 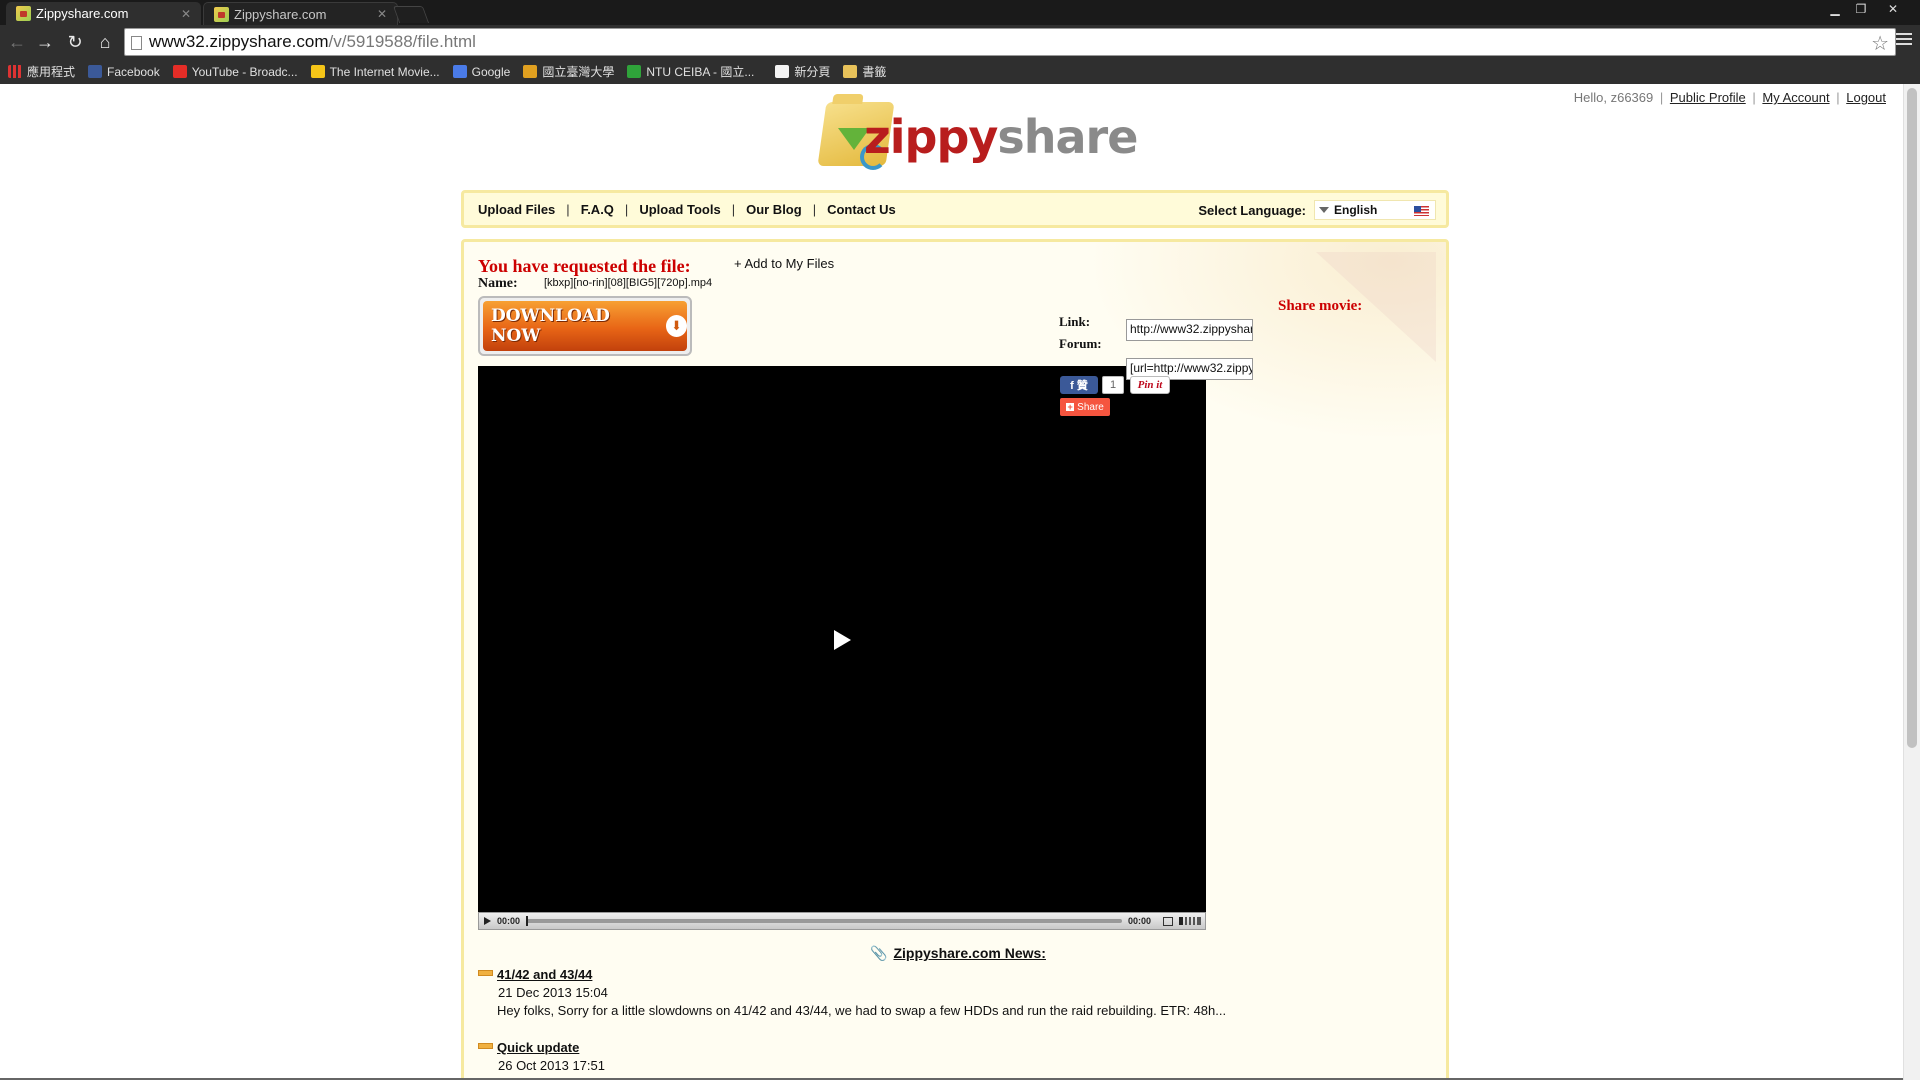 What do you see at coordinates (133, 71) in the screenshot?
I see `bookmark-label: Facebook` at bounding box center [133, 71].